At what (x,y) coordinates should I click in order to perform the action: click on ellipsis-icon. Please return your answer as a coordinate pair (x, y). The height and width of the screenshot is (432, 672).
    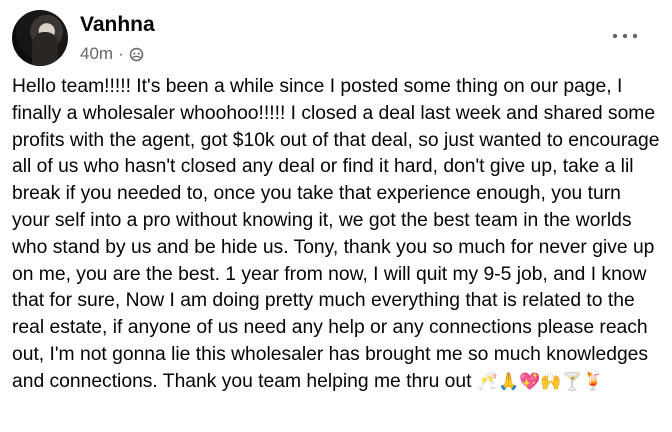
    Looking at the image, I should click on (625, 36).